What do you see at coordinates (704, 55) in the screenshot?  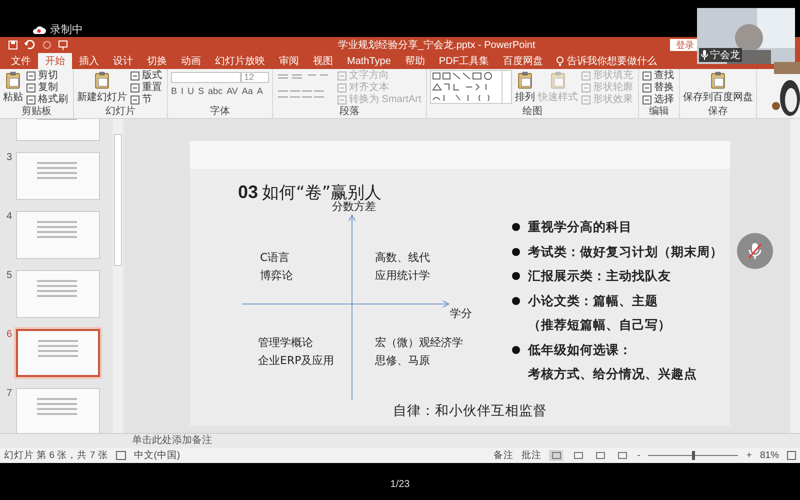 I see `microphone-icon` at bounding box center [704, 55].